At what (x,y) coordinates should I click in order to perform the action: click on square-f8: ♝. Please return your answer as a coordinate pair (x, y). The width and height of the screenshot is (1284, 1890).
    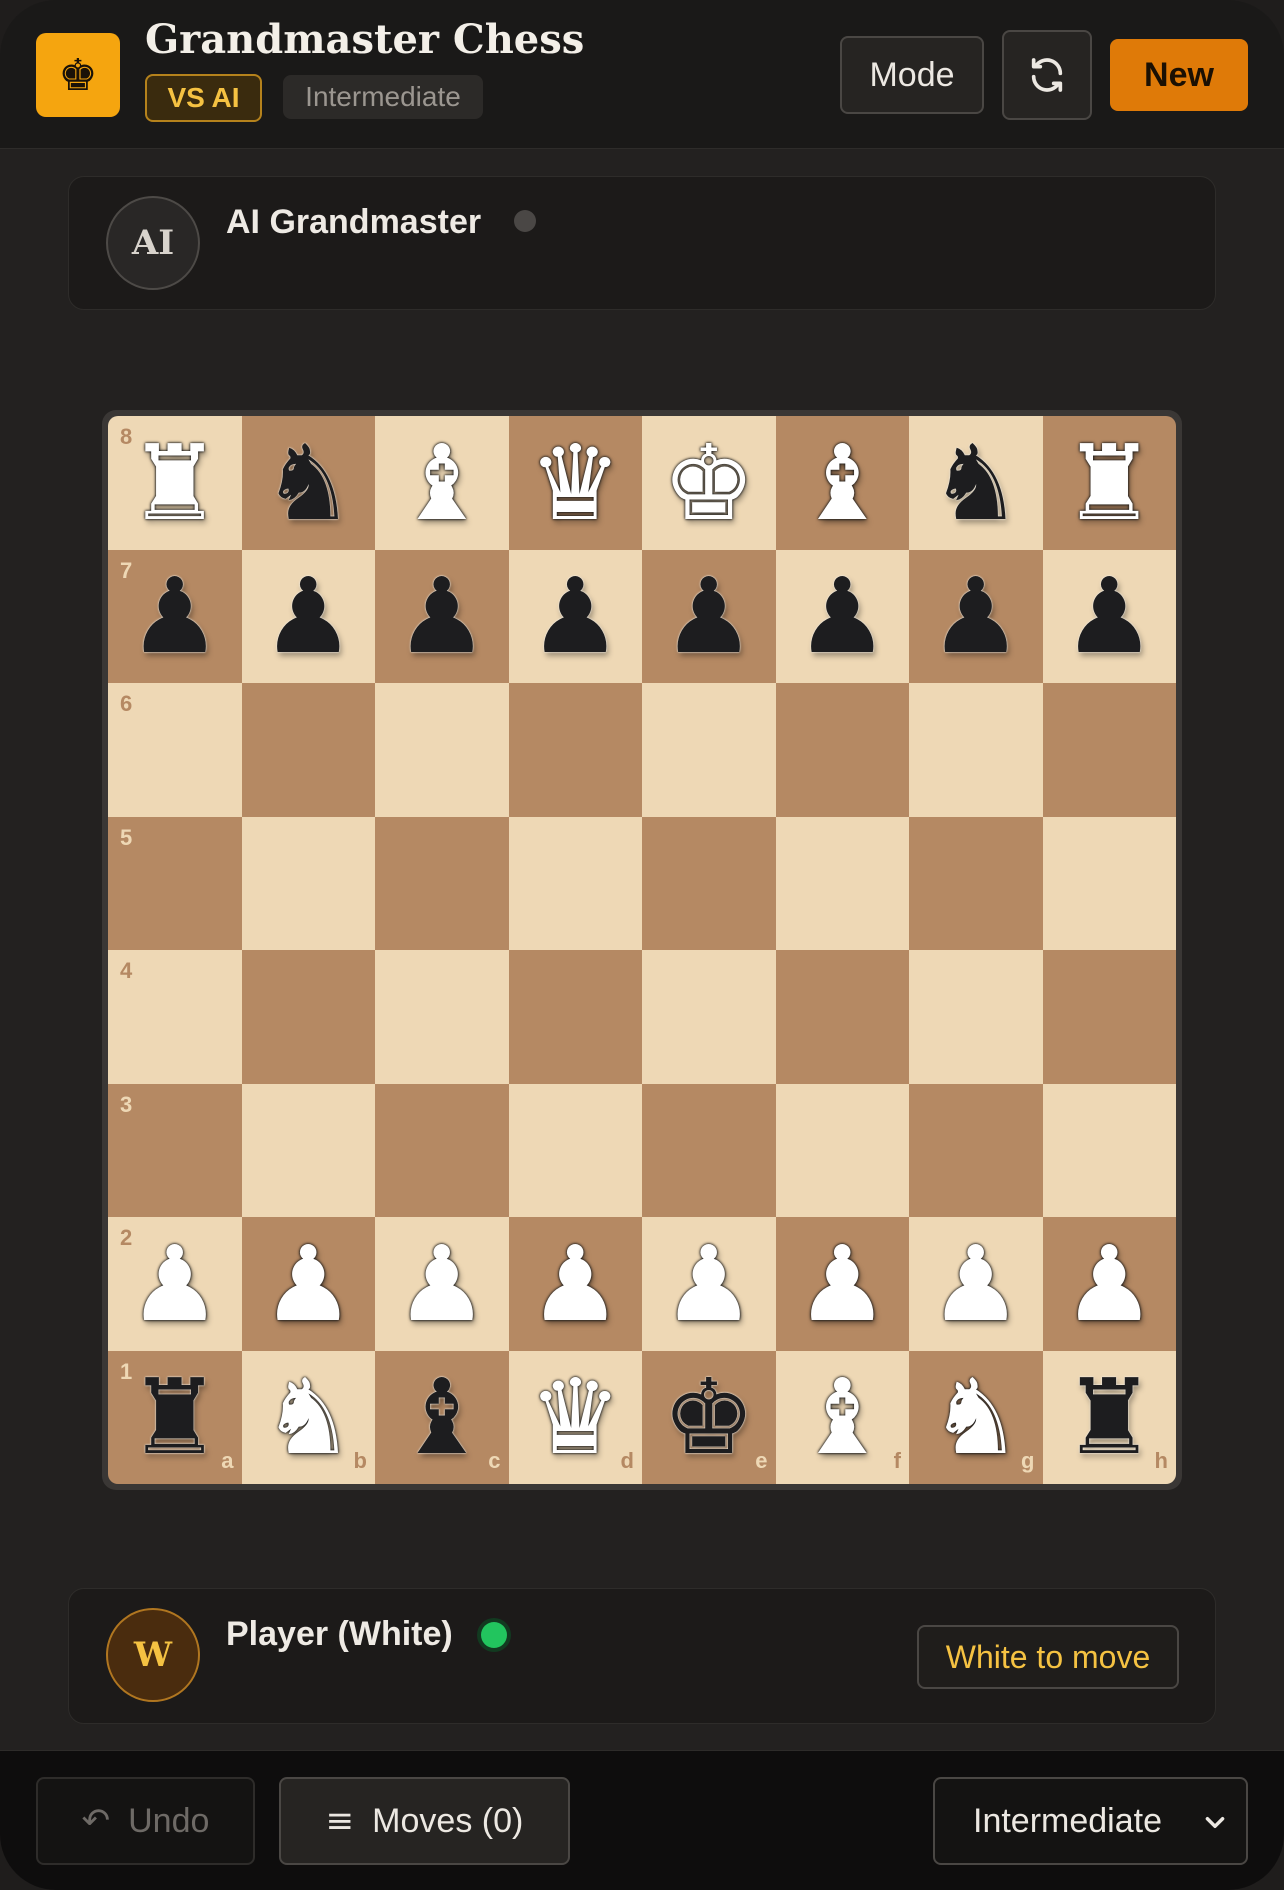
    Looking at the image, I should click on (842, 483).